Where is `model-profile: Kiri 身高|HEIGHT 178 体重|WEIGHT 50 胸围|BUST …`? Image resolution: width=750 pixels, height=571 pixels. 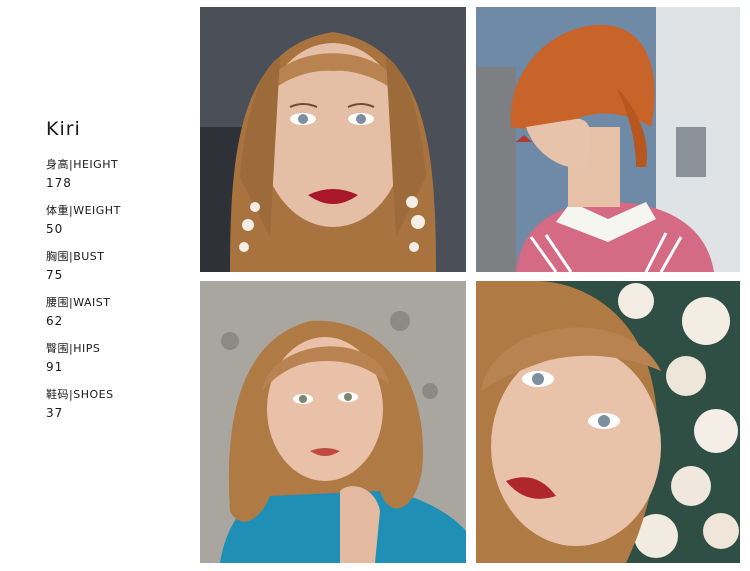 model-profile: Kiri 身高|HEIGHT 178 体重|WEIGHT 50 胸围|BUST … is located at coordinates (116, 276).